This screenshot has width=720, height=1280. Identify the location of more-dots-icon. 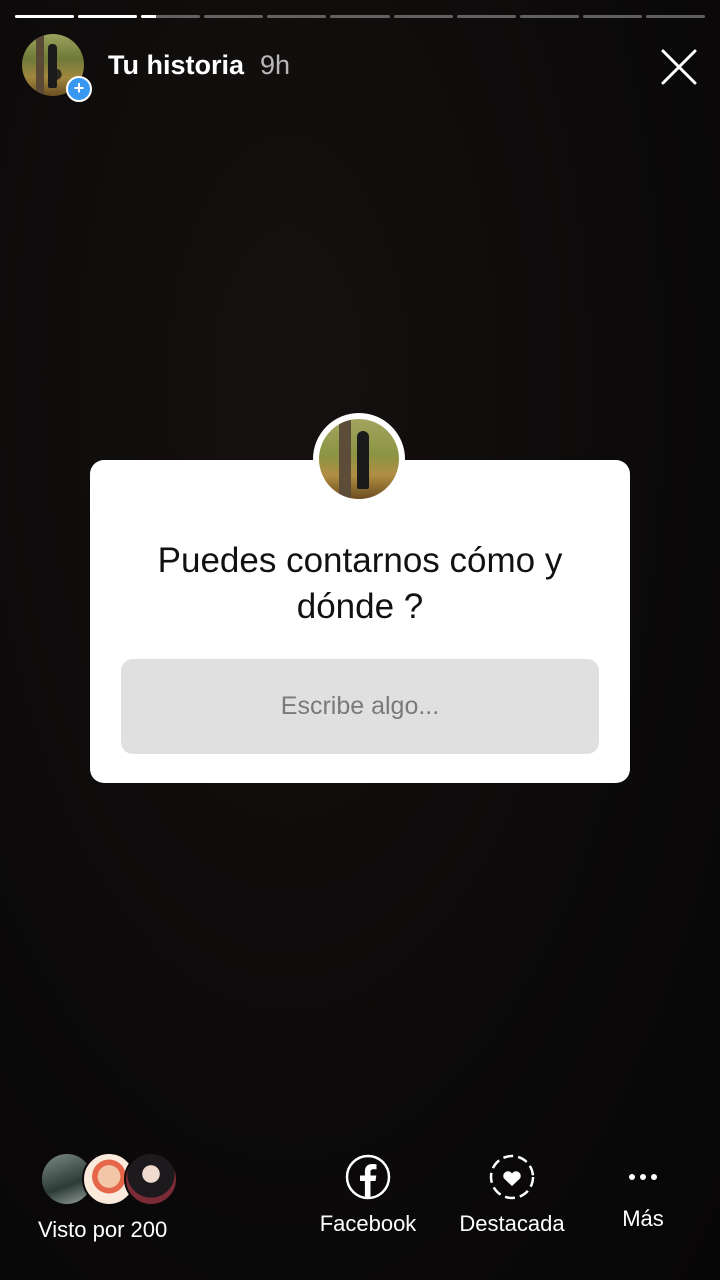
(643, 1177).